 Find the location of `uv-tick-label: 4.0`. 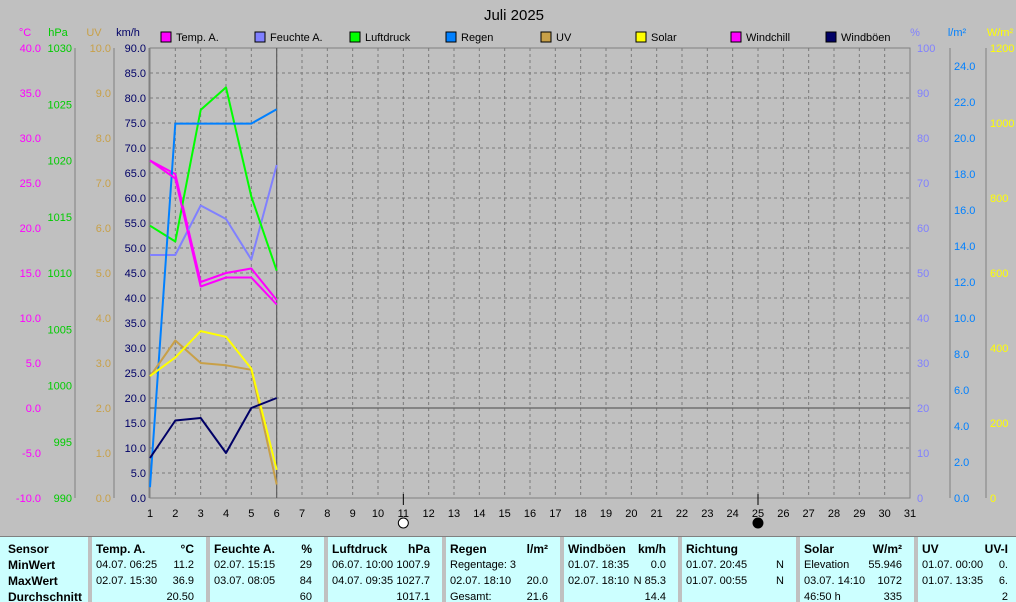

uv-tick-label: 4.0 is located at coordinates (103, 319).